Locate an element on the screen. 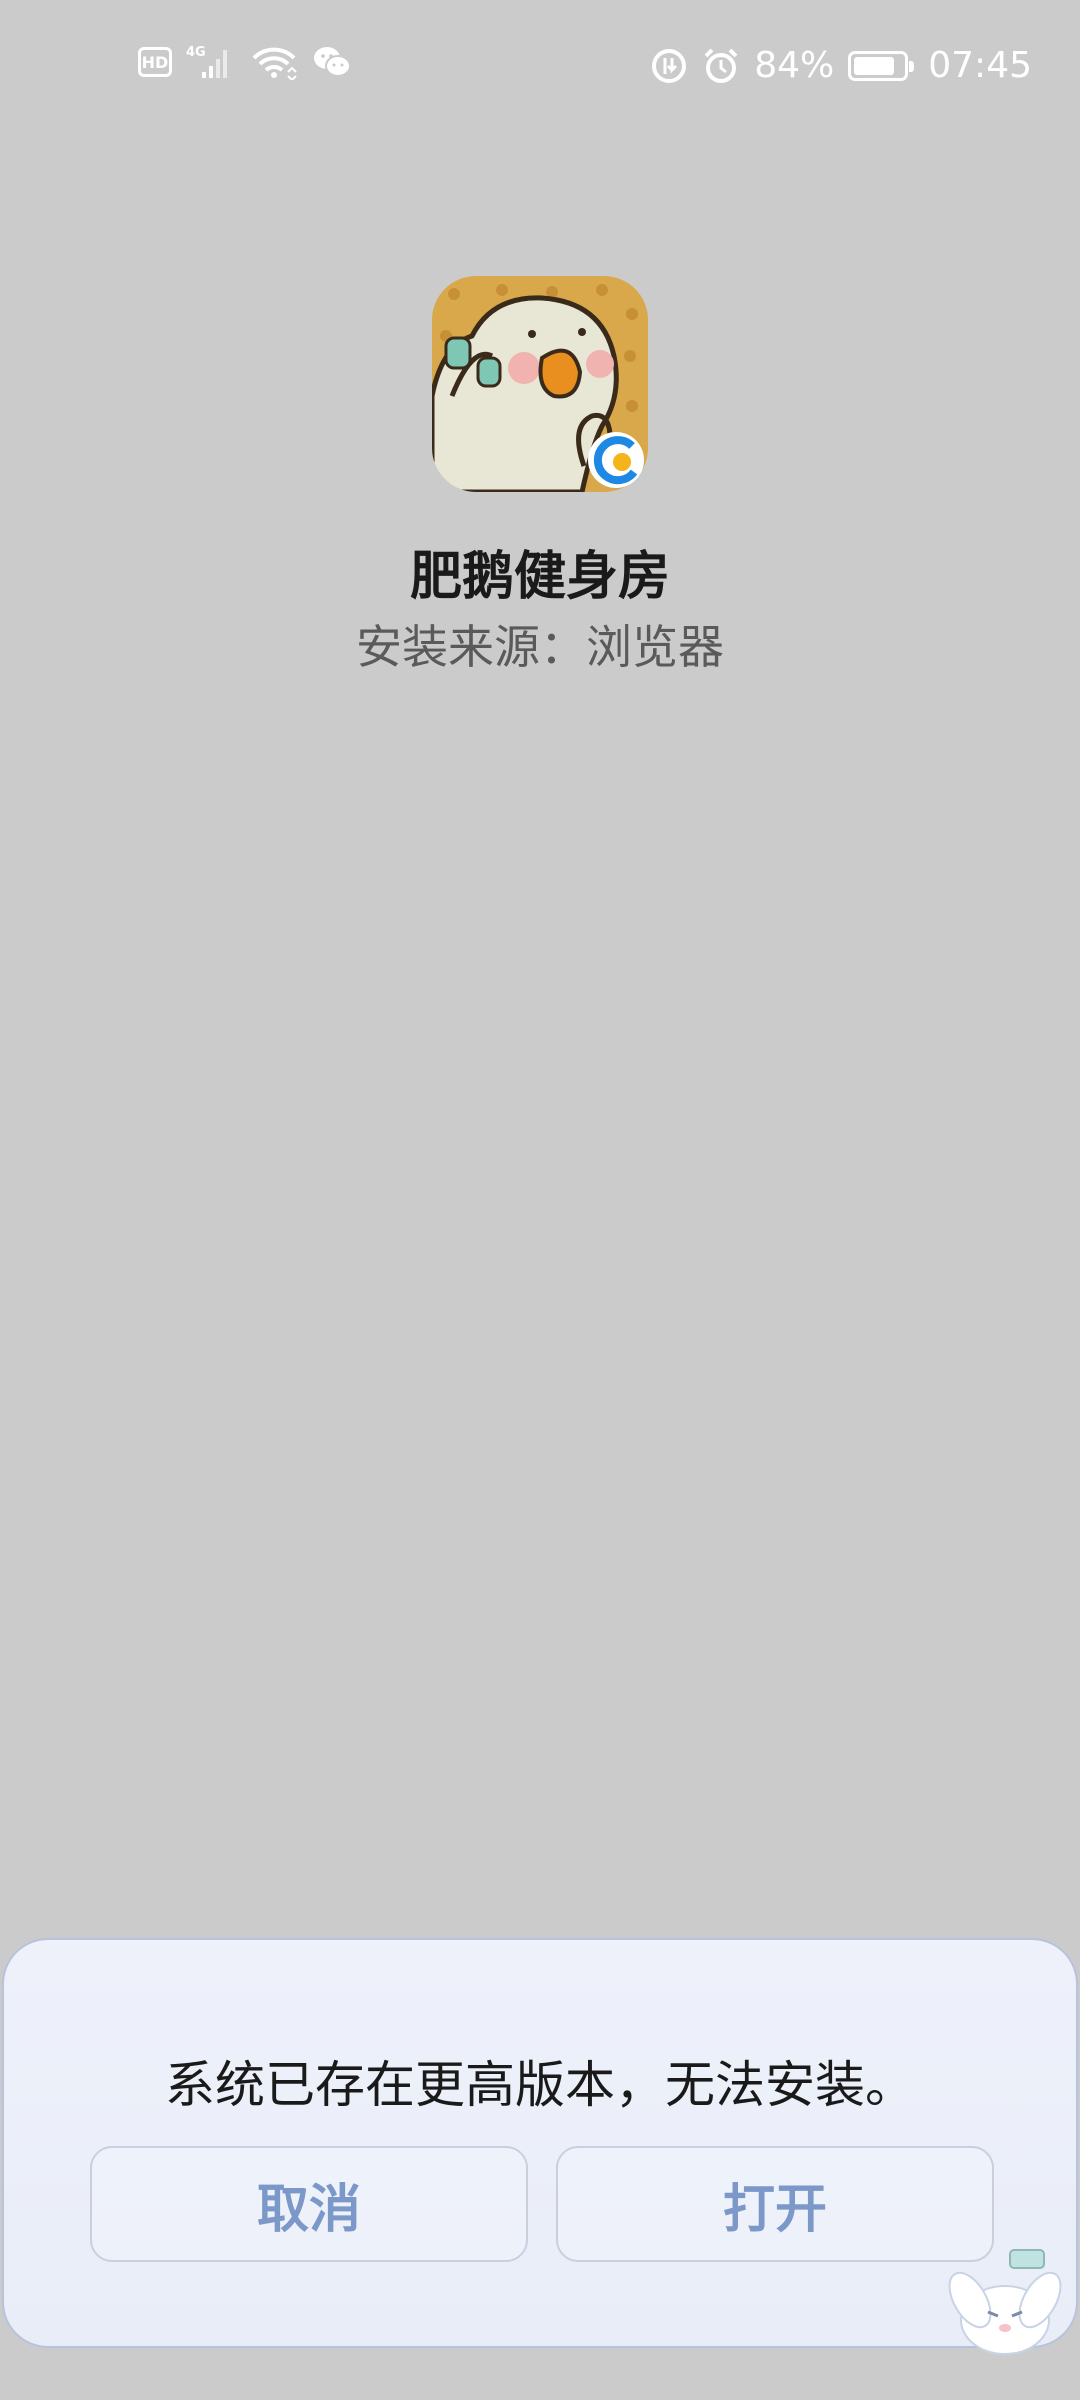  bunny-sticker-icon is located at coordinates (1005, 2302).